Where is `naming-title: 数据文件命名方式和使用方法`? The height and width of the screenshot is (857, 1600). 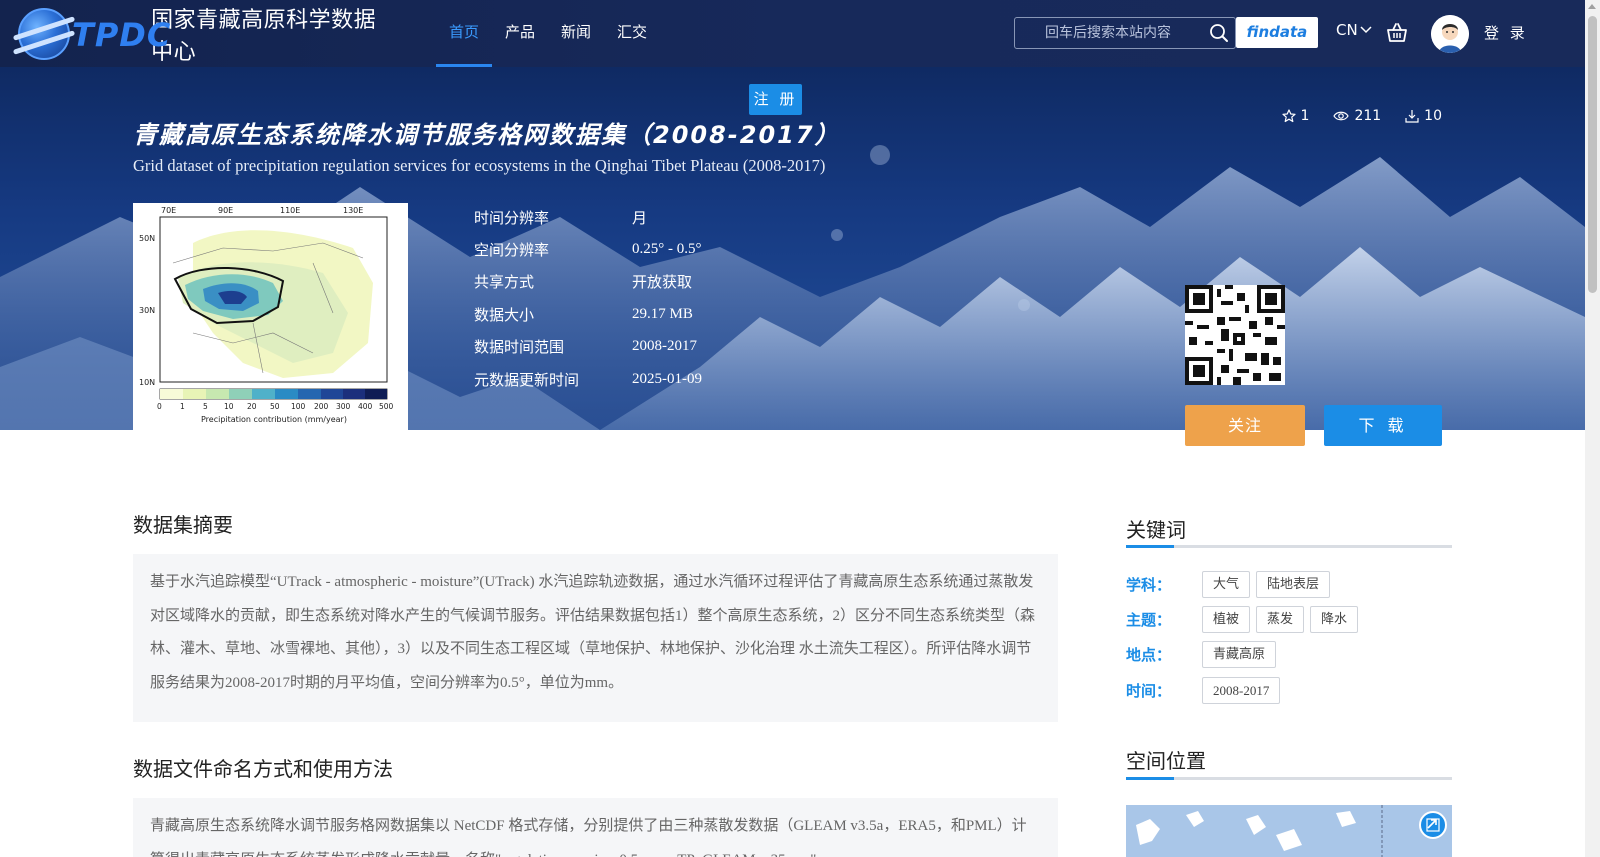
naming-title: 数据文件命名方式和使用方法 is located at coordinates (263, 769).